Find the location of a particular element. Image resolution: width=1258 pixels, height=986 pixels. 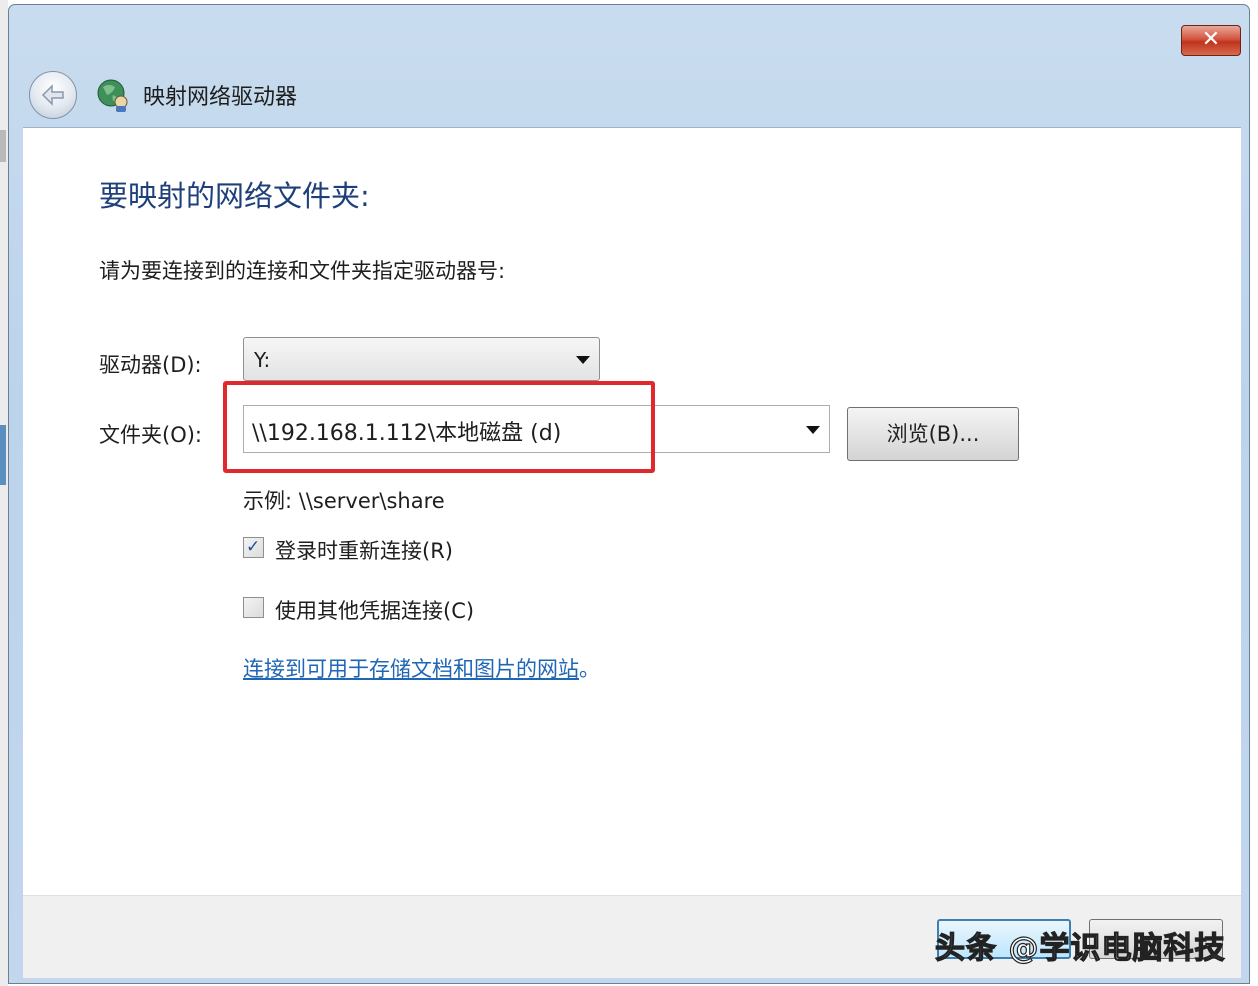

example-text: 示例: \\server\share is located at coordinates (344, 501).